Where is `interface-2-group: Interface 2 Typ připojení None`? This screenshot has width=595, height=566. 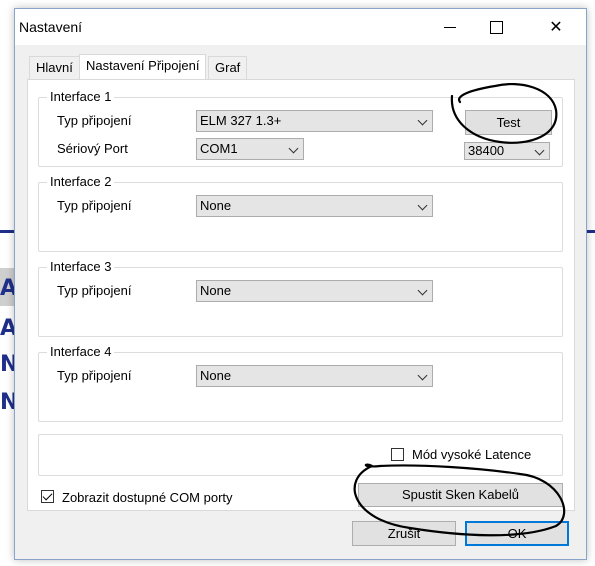
interface-2-group: Interface 2 Typ připojení None is located at coordinates (300, 213).